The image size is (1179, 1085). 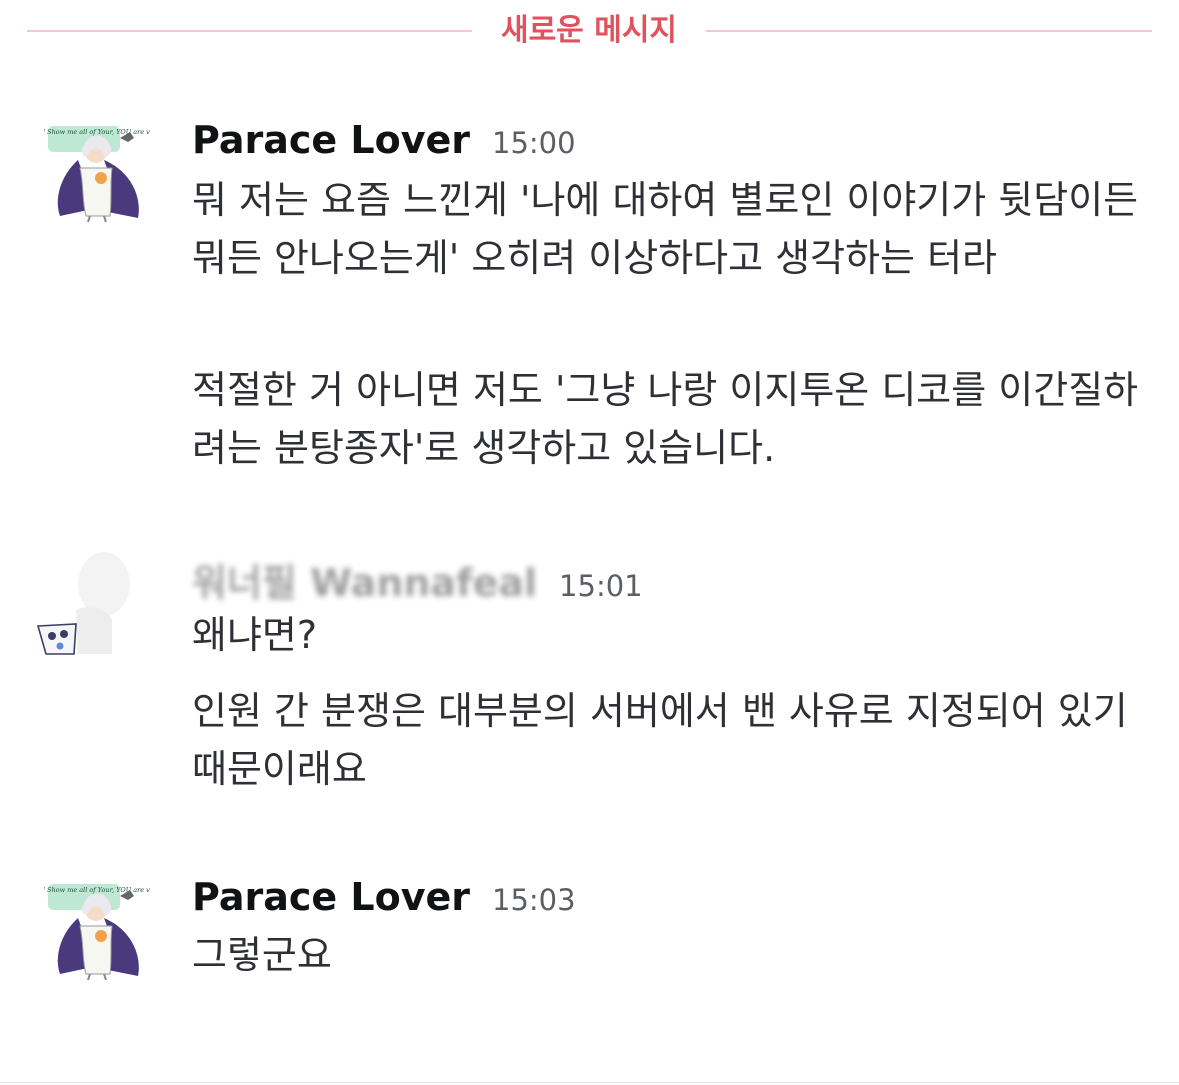 I want to click on new-messages-label: 새로운 메시지, so click(x=589, y=30).